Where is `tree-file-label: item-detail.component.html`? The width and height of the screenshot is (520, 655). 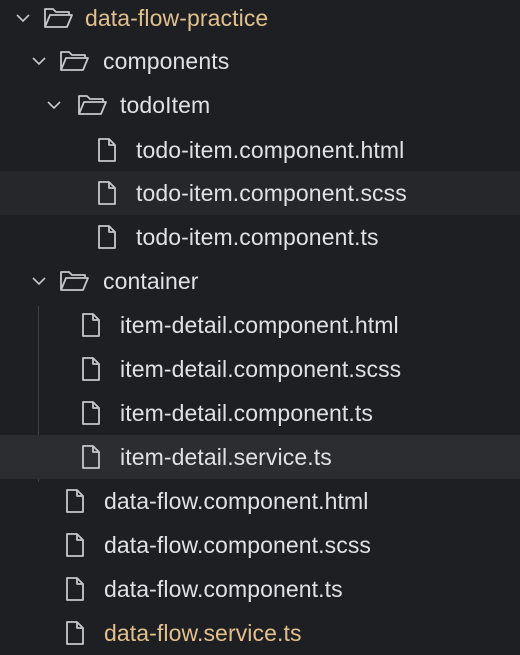 tree-file-label: item-detail.component.html is located at coordinates (259, 324).